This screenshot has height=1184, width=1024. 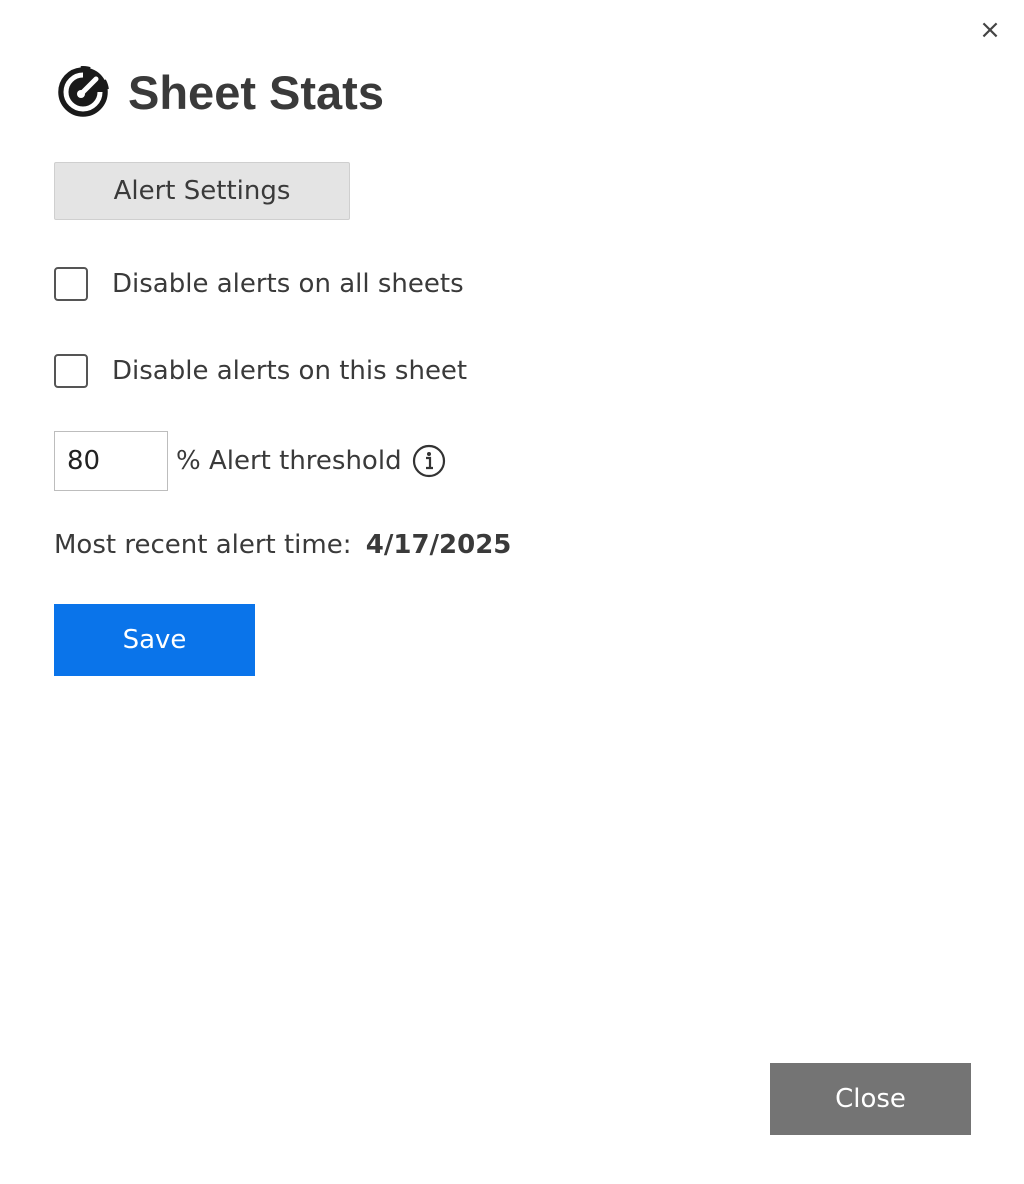 I want to click on tab-alert-settings: Alert Settings, so click(x=202, y=191).